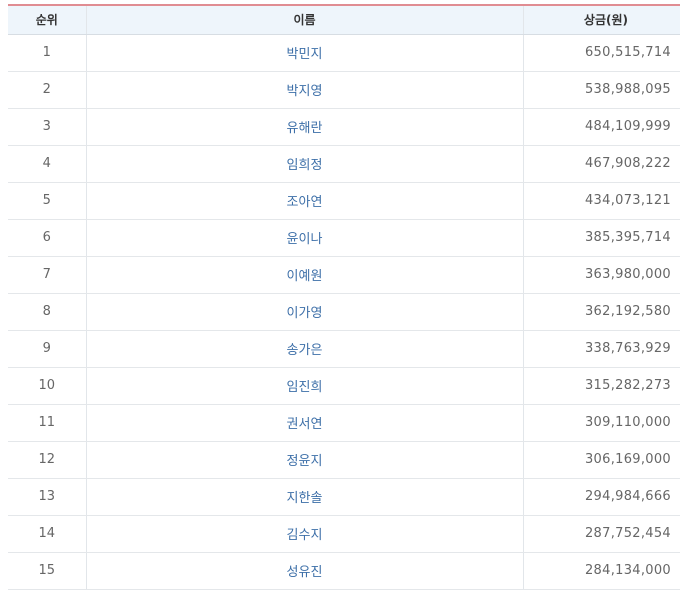 This screenshot has height=599, width=680. Describe the element at coordinates (47, 164) in the screenshot. I see `rank-cell: 4` at that location.